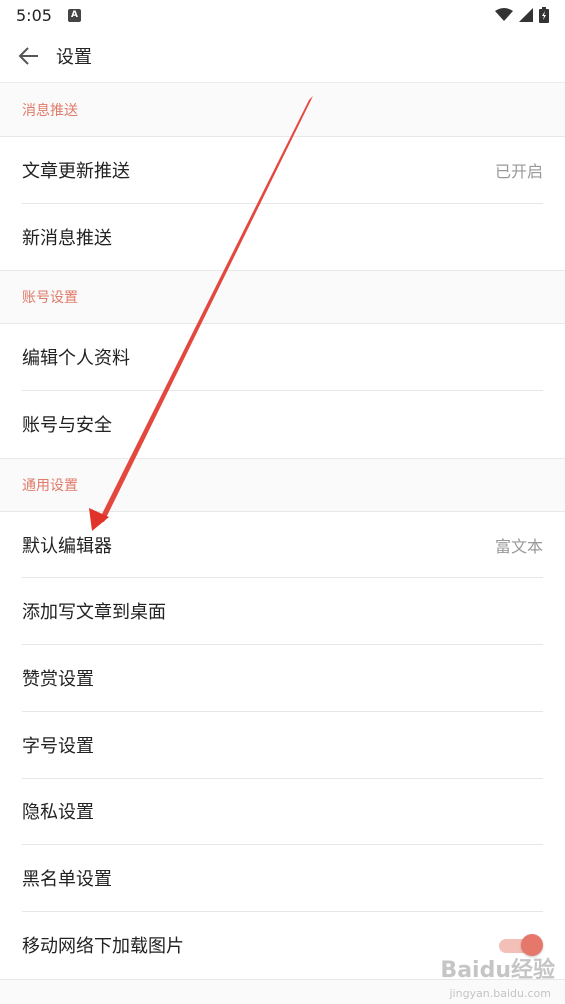  I want to click on watermark-url: jingyan.baidu.com, so click(500, 993).